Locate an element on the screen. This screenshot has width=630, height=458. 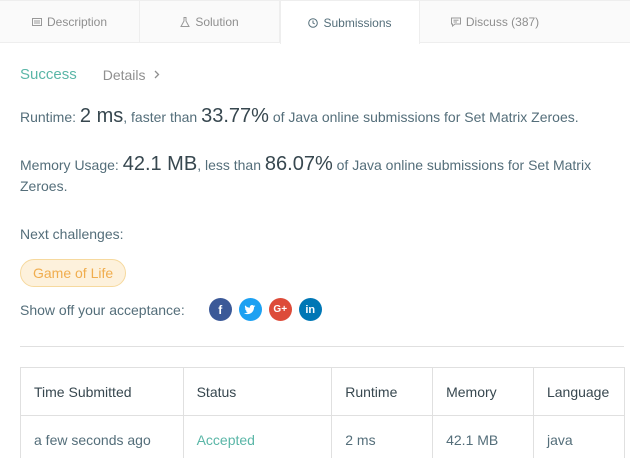
tab-discuss: Discuss (387) is located at coordinates (495, 22).